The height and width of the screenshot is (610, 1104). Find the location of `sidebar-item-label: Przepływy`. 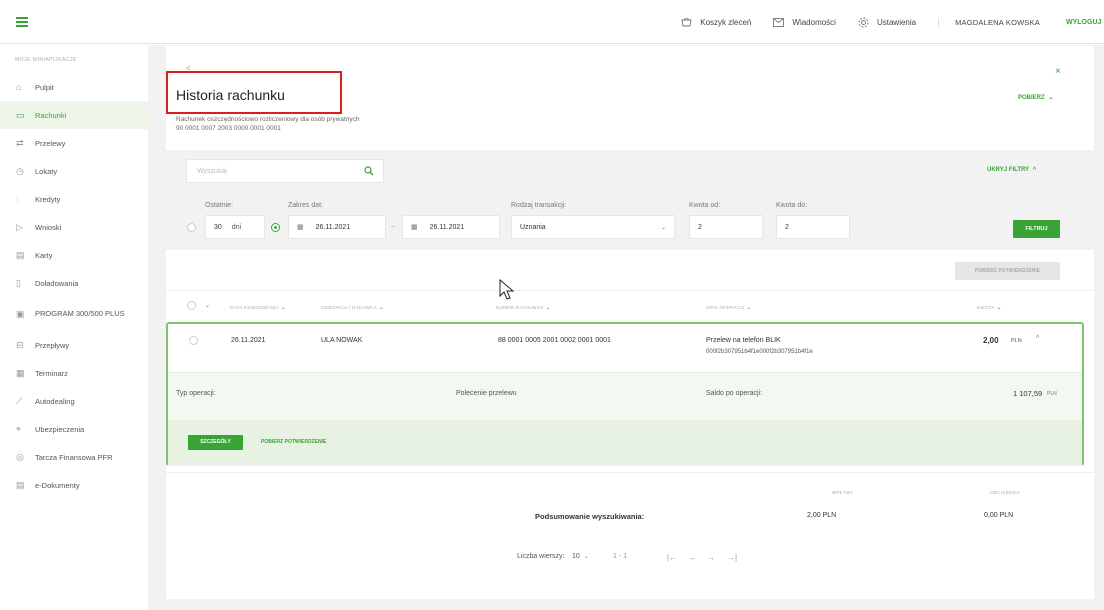

sidebar-item-label: Przepływy is located at coordinates (52, 345).